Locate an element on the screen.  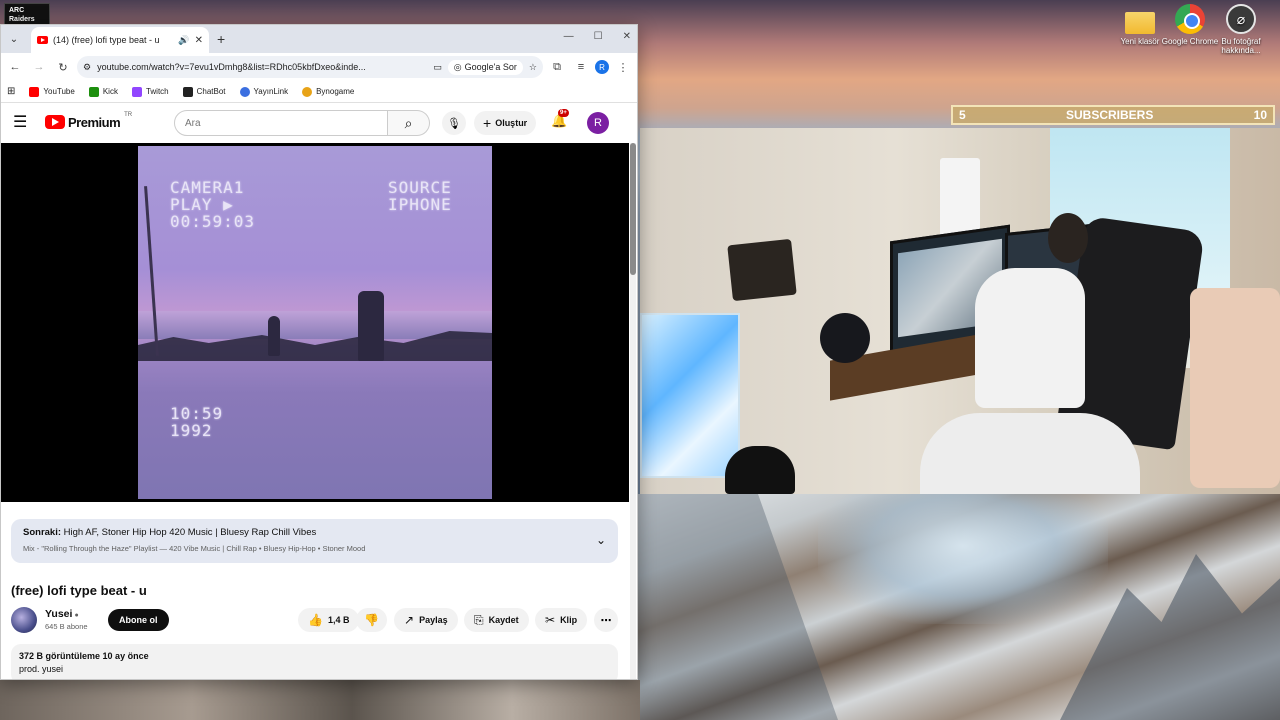
bookmark-kick: Kick is located at coordinates (103, 91).